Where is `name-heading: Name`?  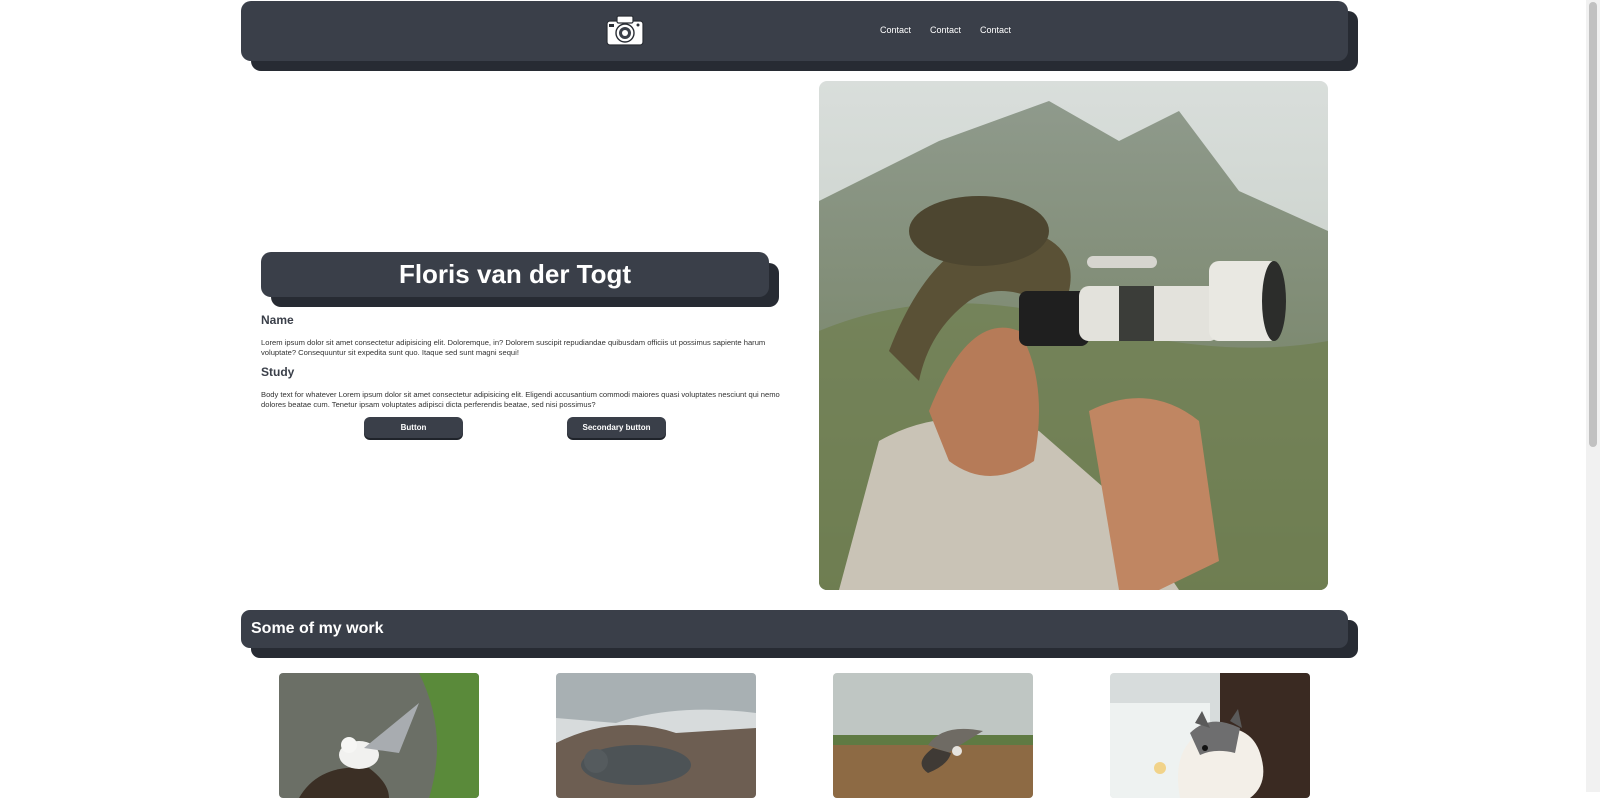
name-heading: Name is located at coordinates (277, 320).